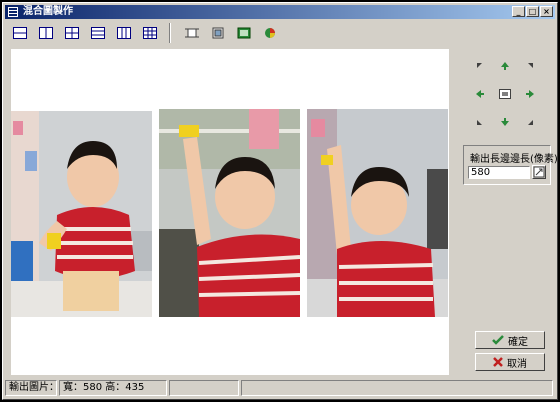  I want to click on ok-label: 確定, so click(518, 342).